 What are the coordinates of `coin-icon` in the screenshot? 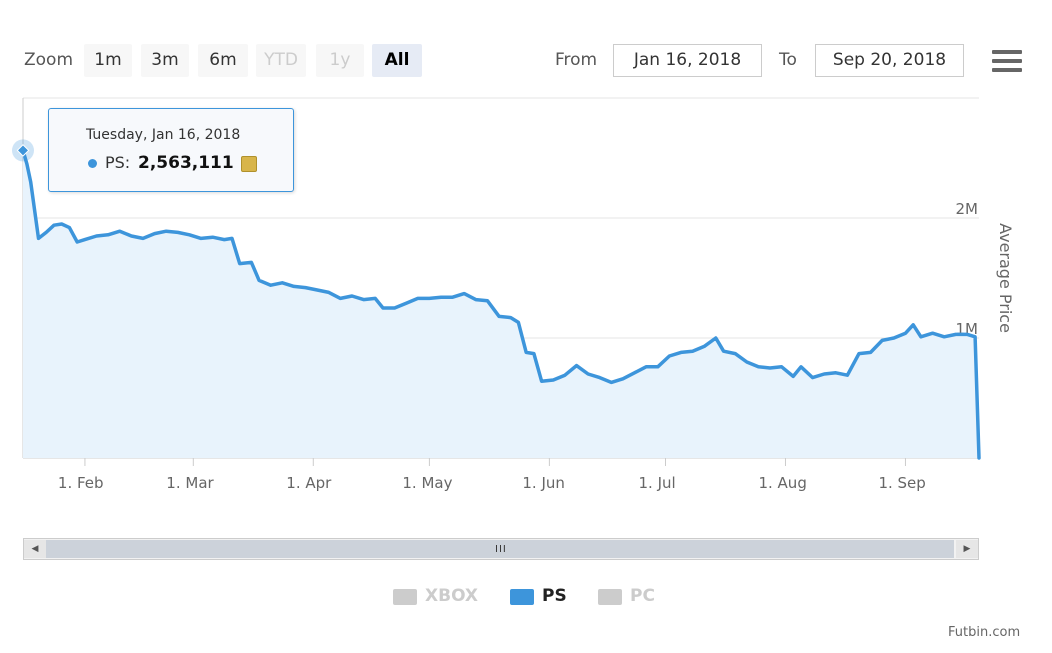 It's located at (249, 164).